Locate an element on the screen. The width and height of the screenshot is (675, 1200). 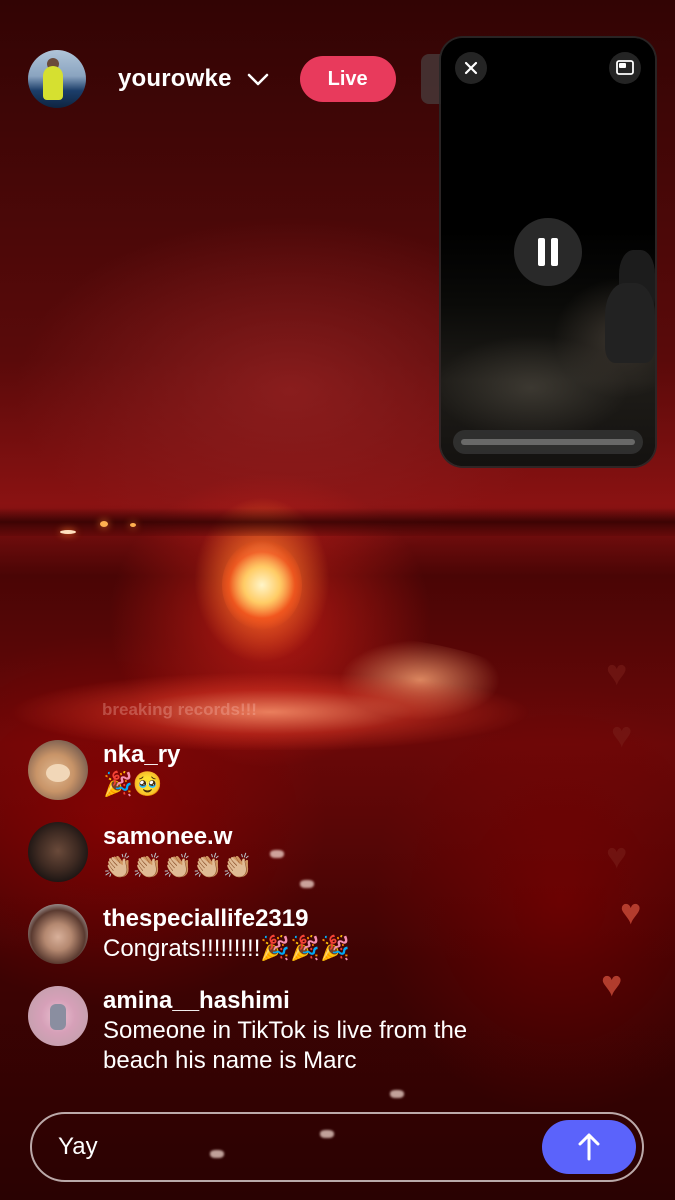
comment-input-bar is located at coordinates (337, 1147).